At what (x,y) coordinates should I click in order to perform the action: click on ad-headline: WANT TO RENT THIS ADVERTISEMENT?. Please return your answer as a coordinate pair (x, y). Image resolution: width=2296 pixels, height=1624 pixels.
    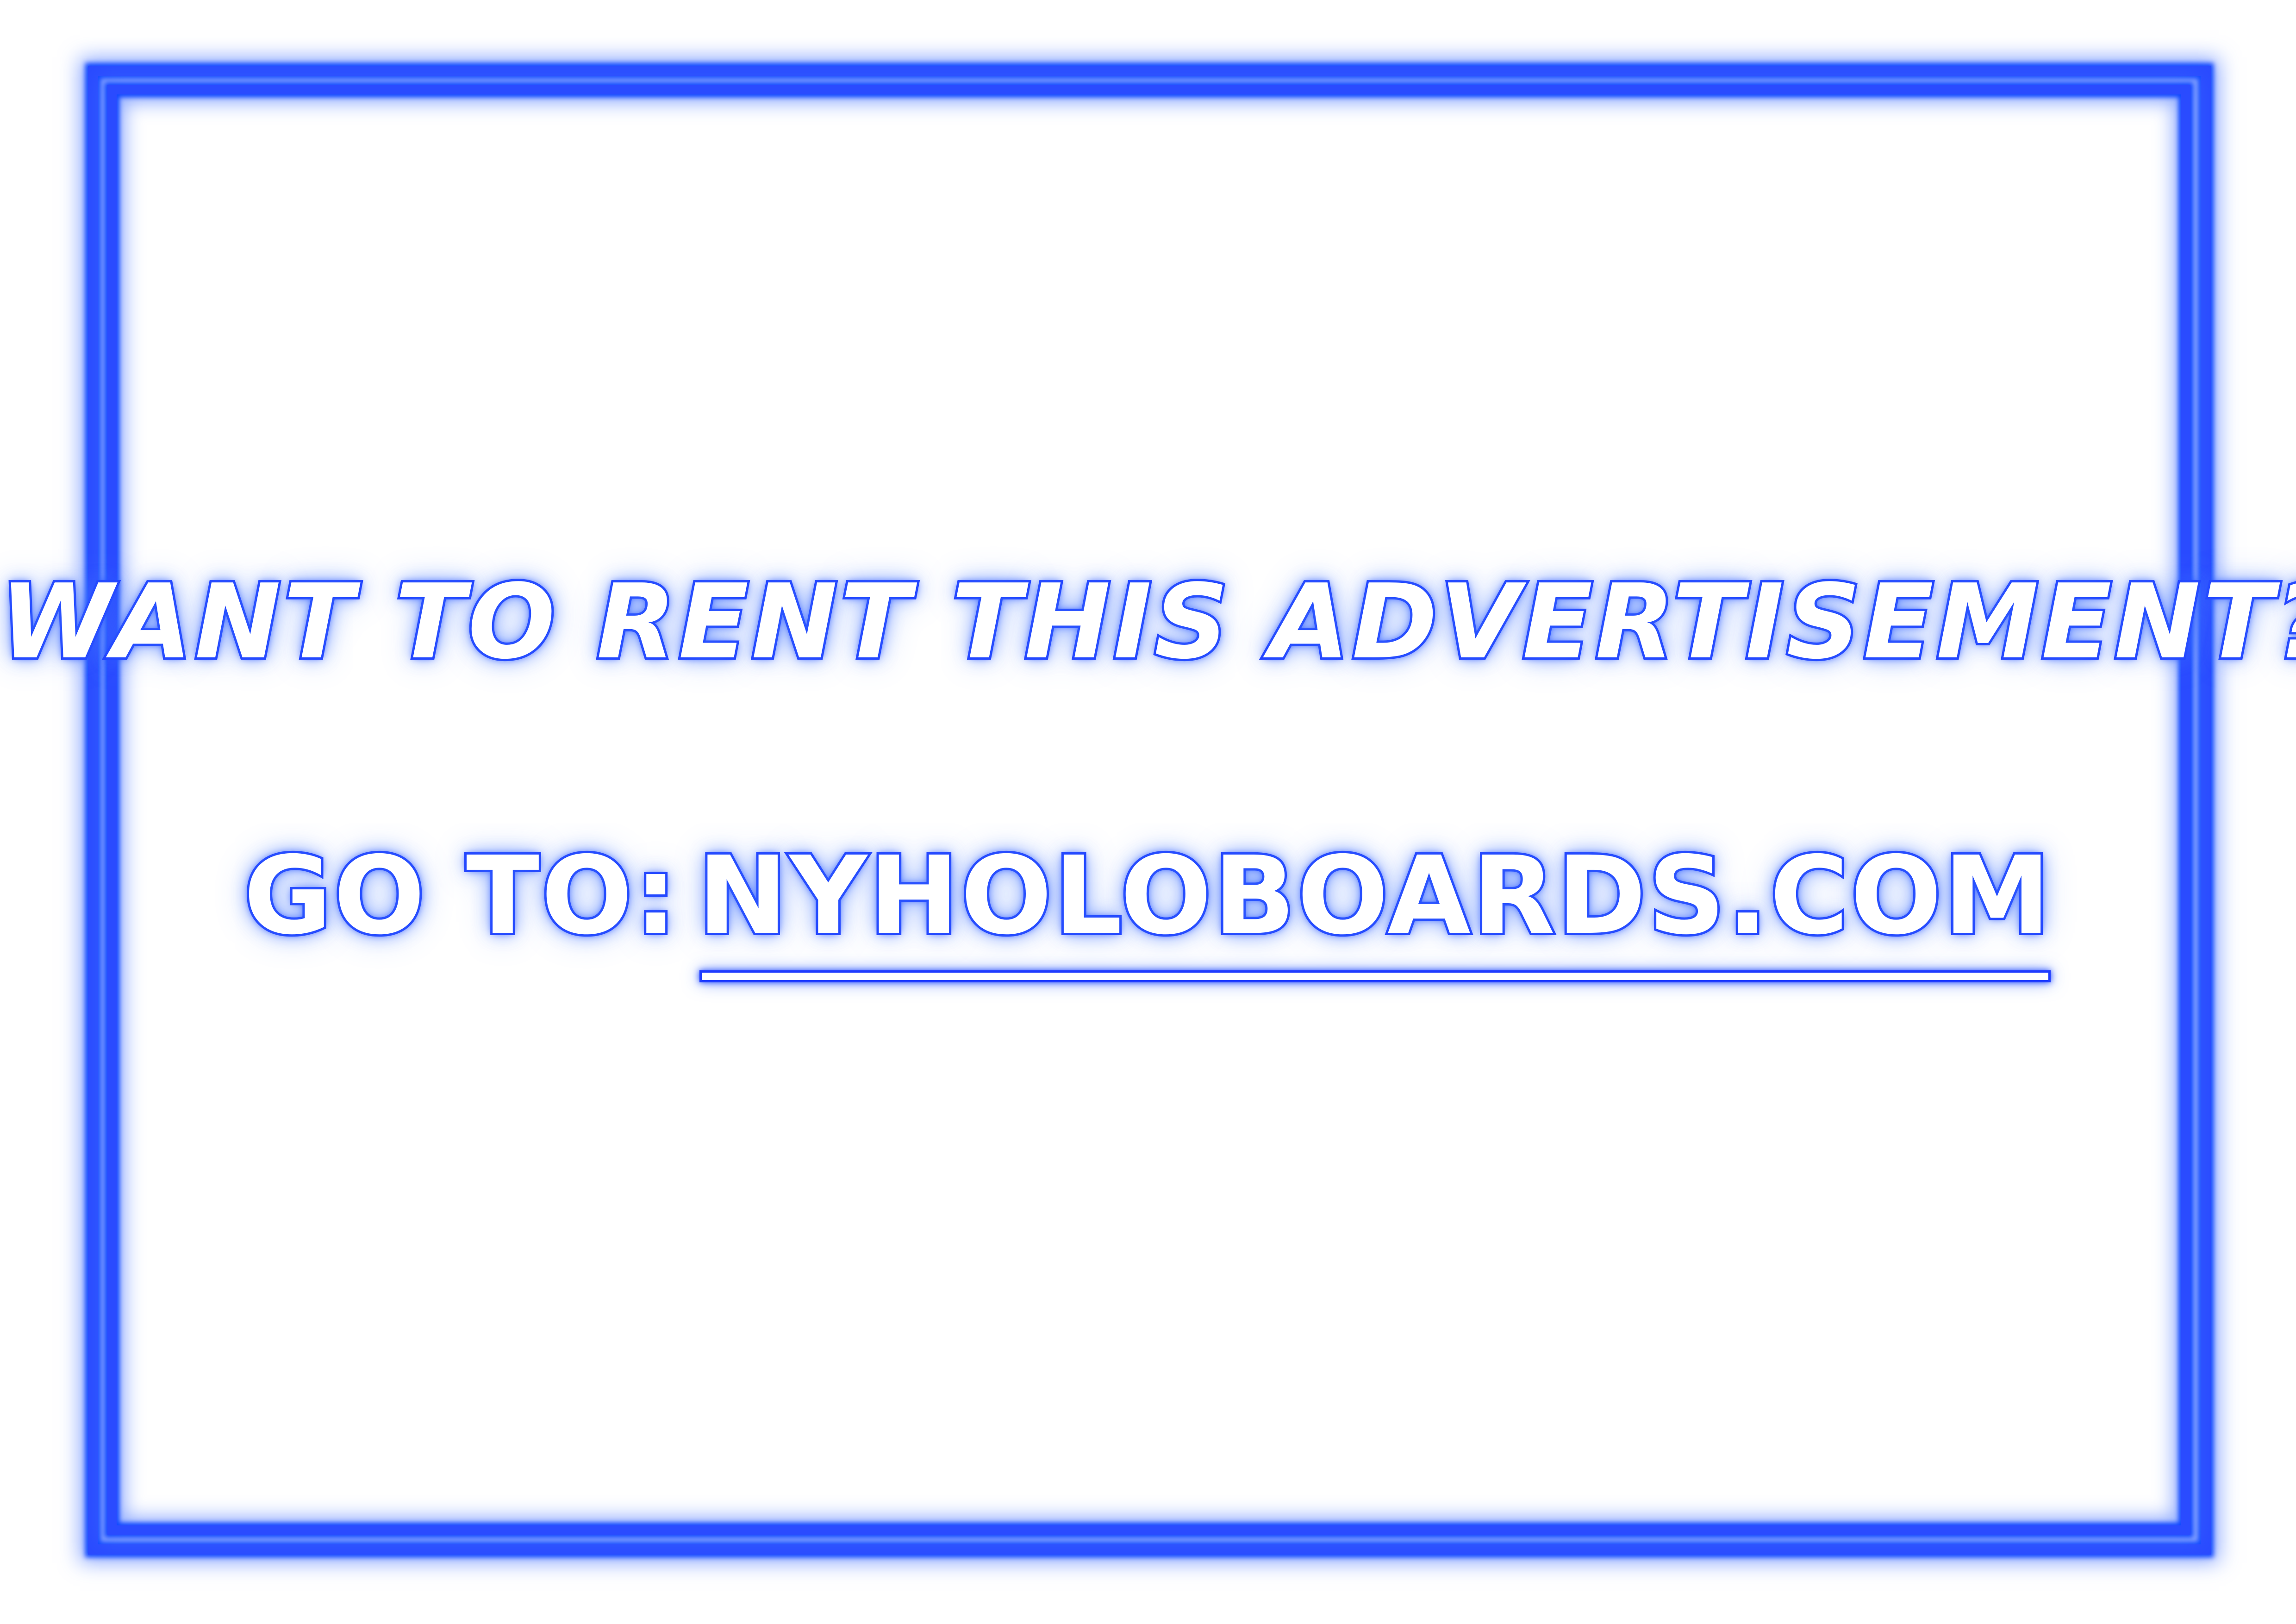
    Looking at the image, I should click on (1148, 622).